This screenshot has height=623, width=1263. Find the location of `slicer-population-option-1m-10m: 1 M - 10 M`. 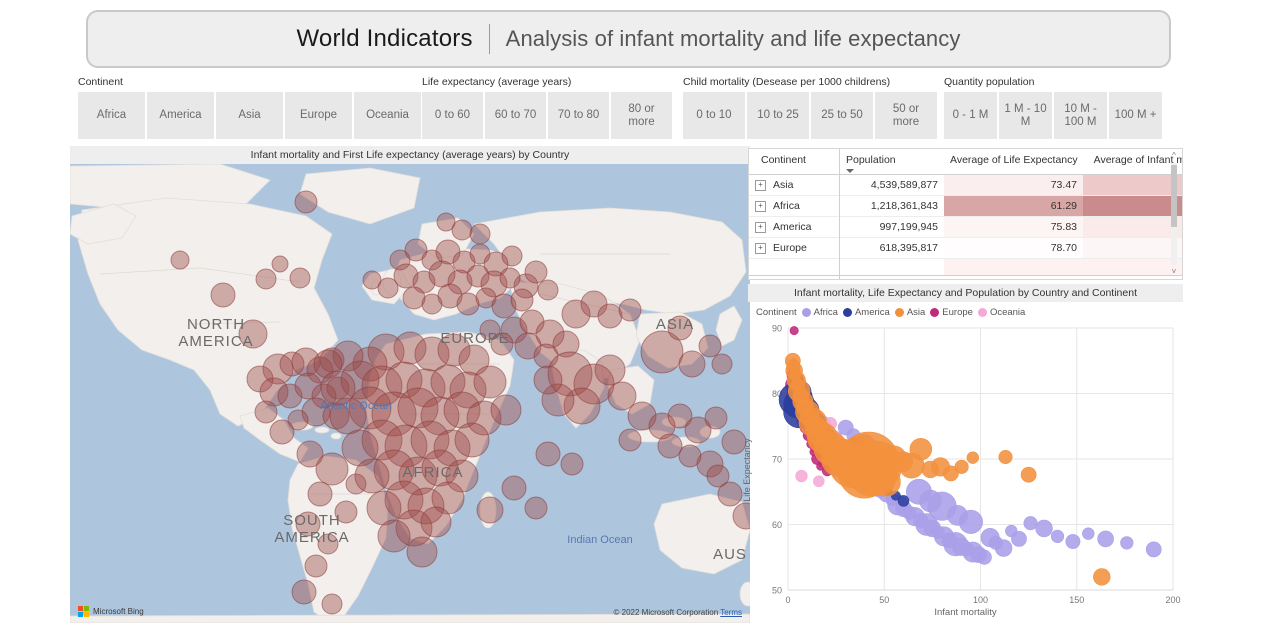

slicer-population-option-1m-10m: 1 M - 10 M is located at coordinates (1025, 115).